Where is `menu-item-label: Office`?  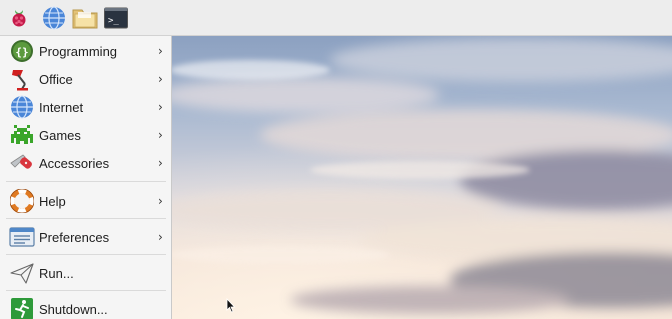
menu-item-label: Office is located at coordinates (56, 79).